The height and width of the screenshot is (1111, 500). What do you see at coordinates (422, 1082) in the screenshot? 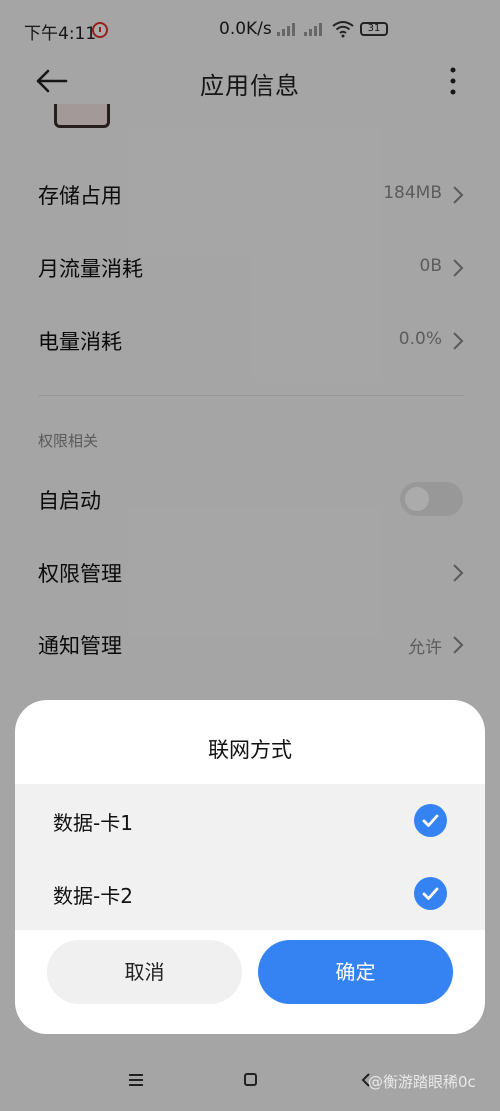
I see `watermark: @衡游踏眼稀0c` at bounding box center [422, 1082].